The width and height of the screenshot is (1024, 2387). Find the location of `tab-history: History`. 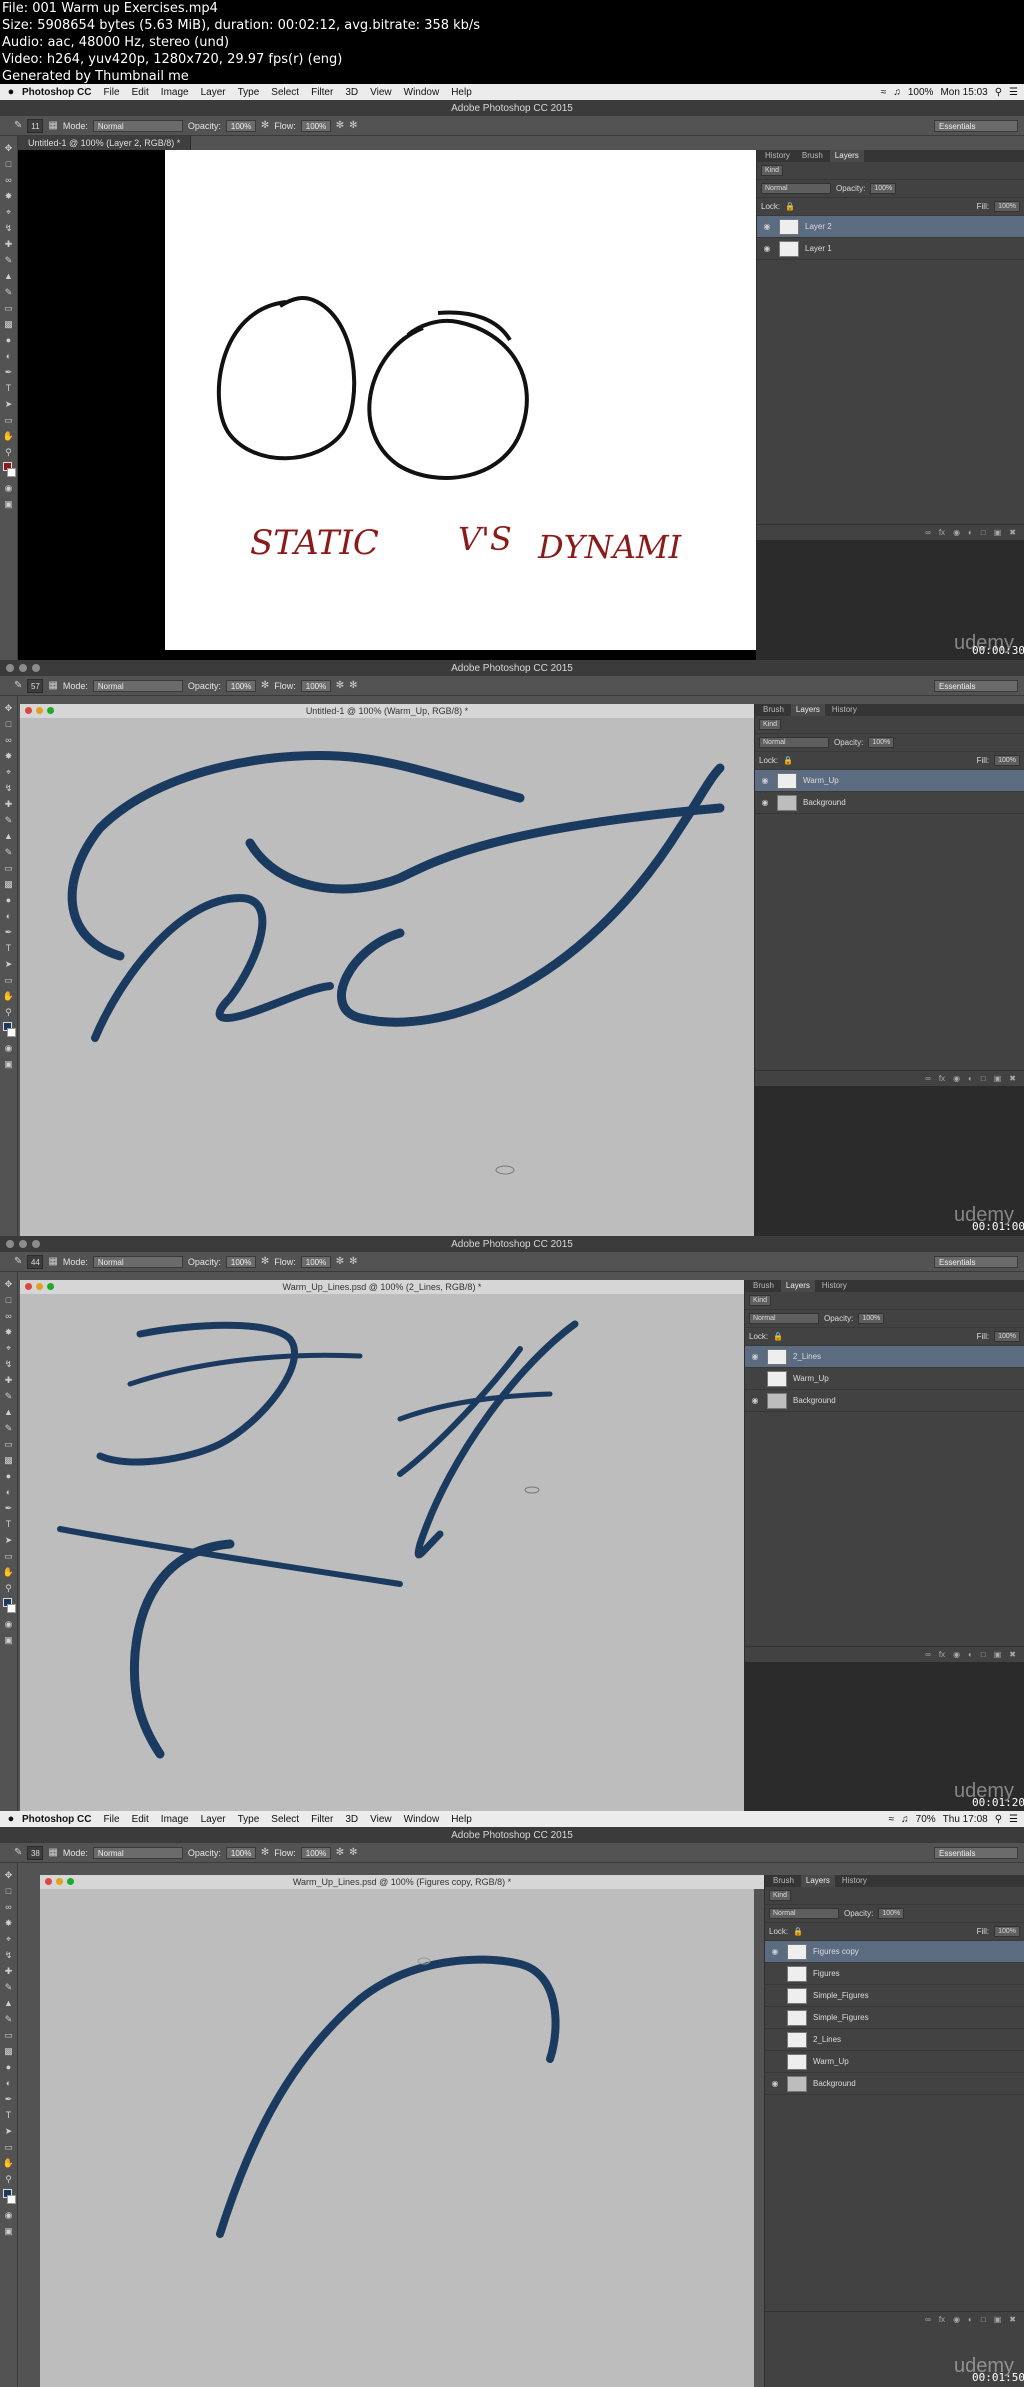

tab-history: History is located at coordinates (834, 1286).